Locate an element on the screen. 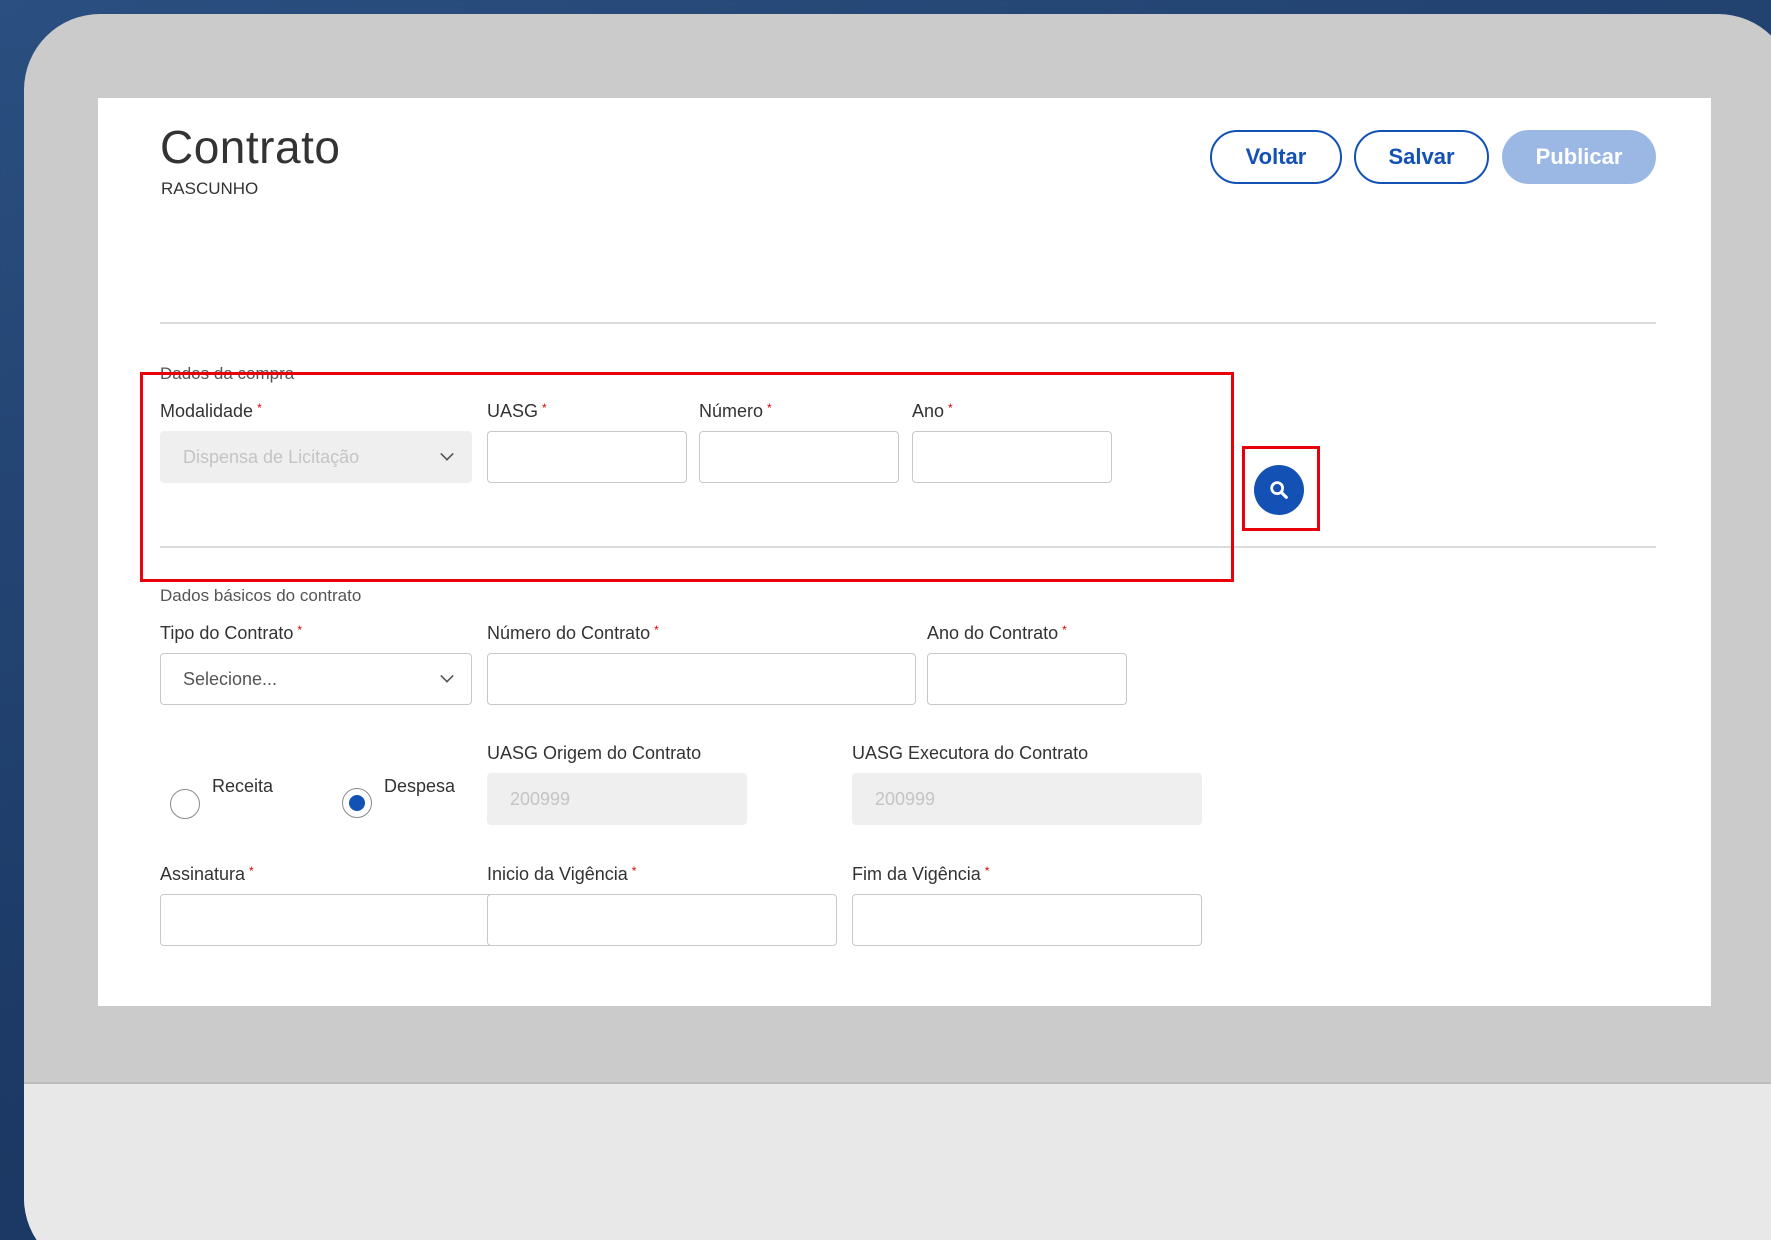  assinatura-input is located at coordinates (335, 920).